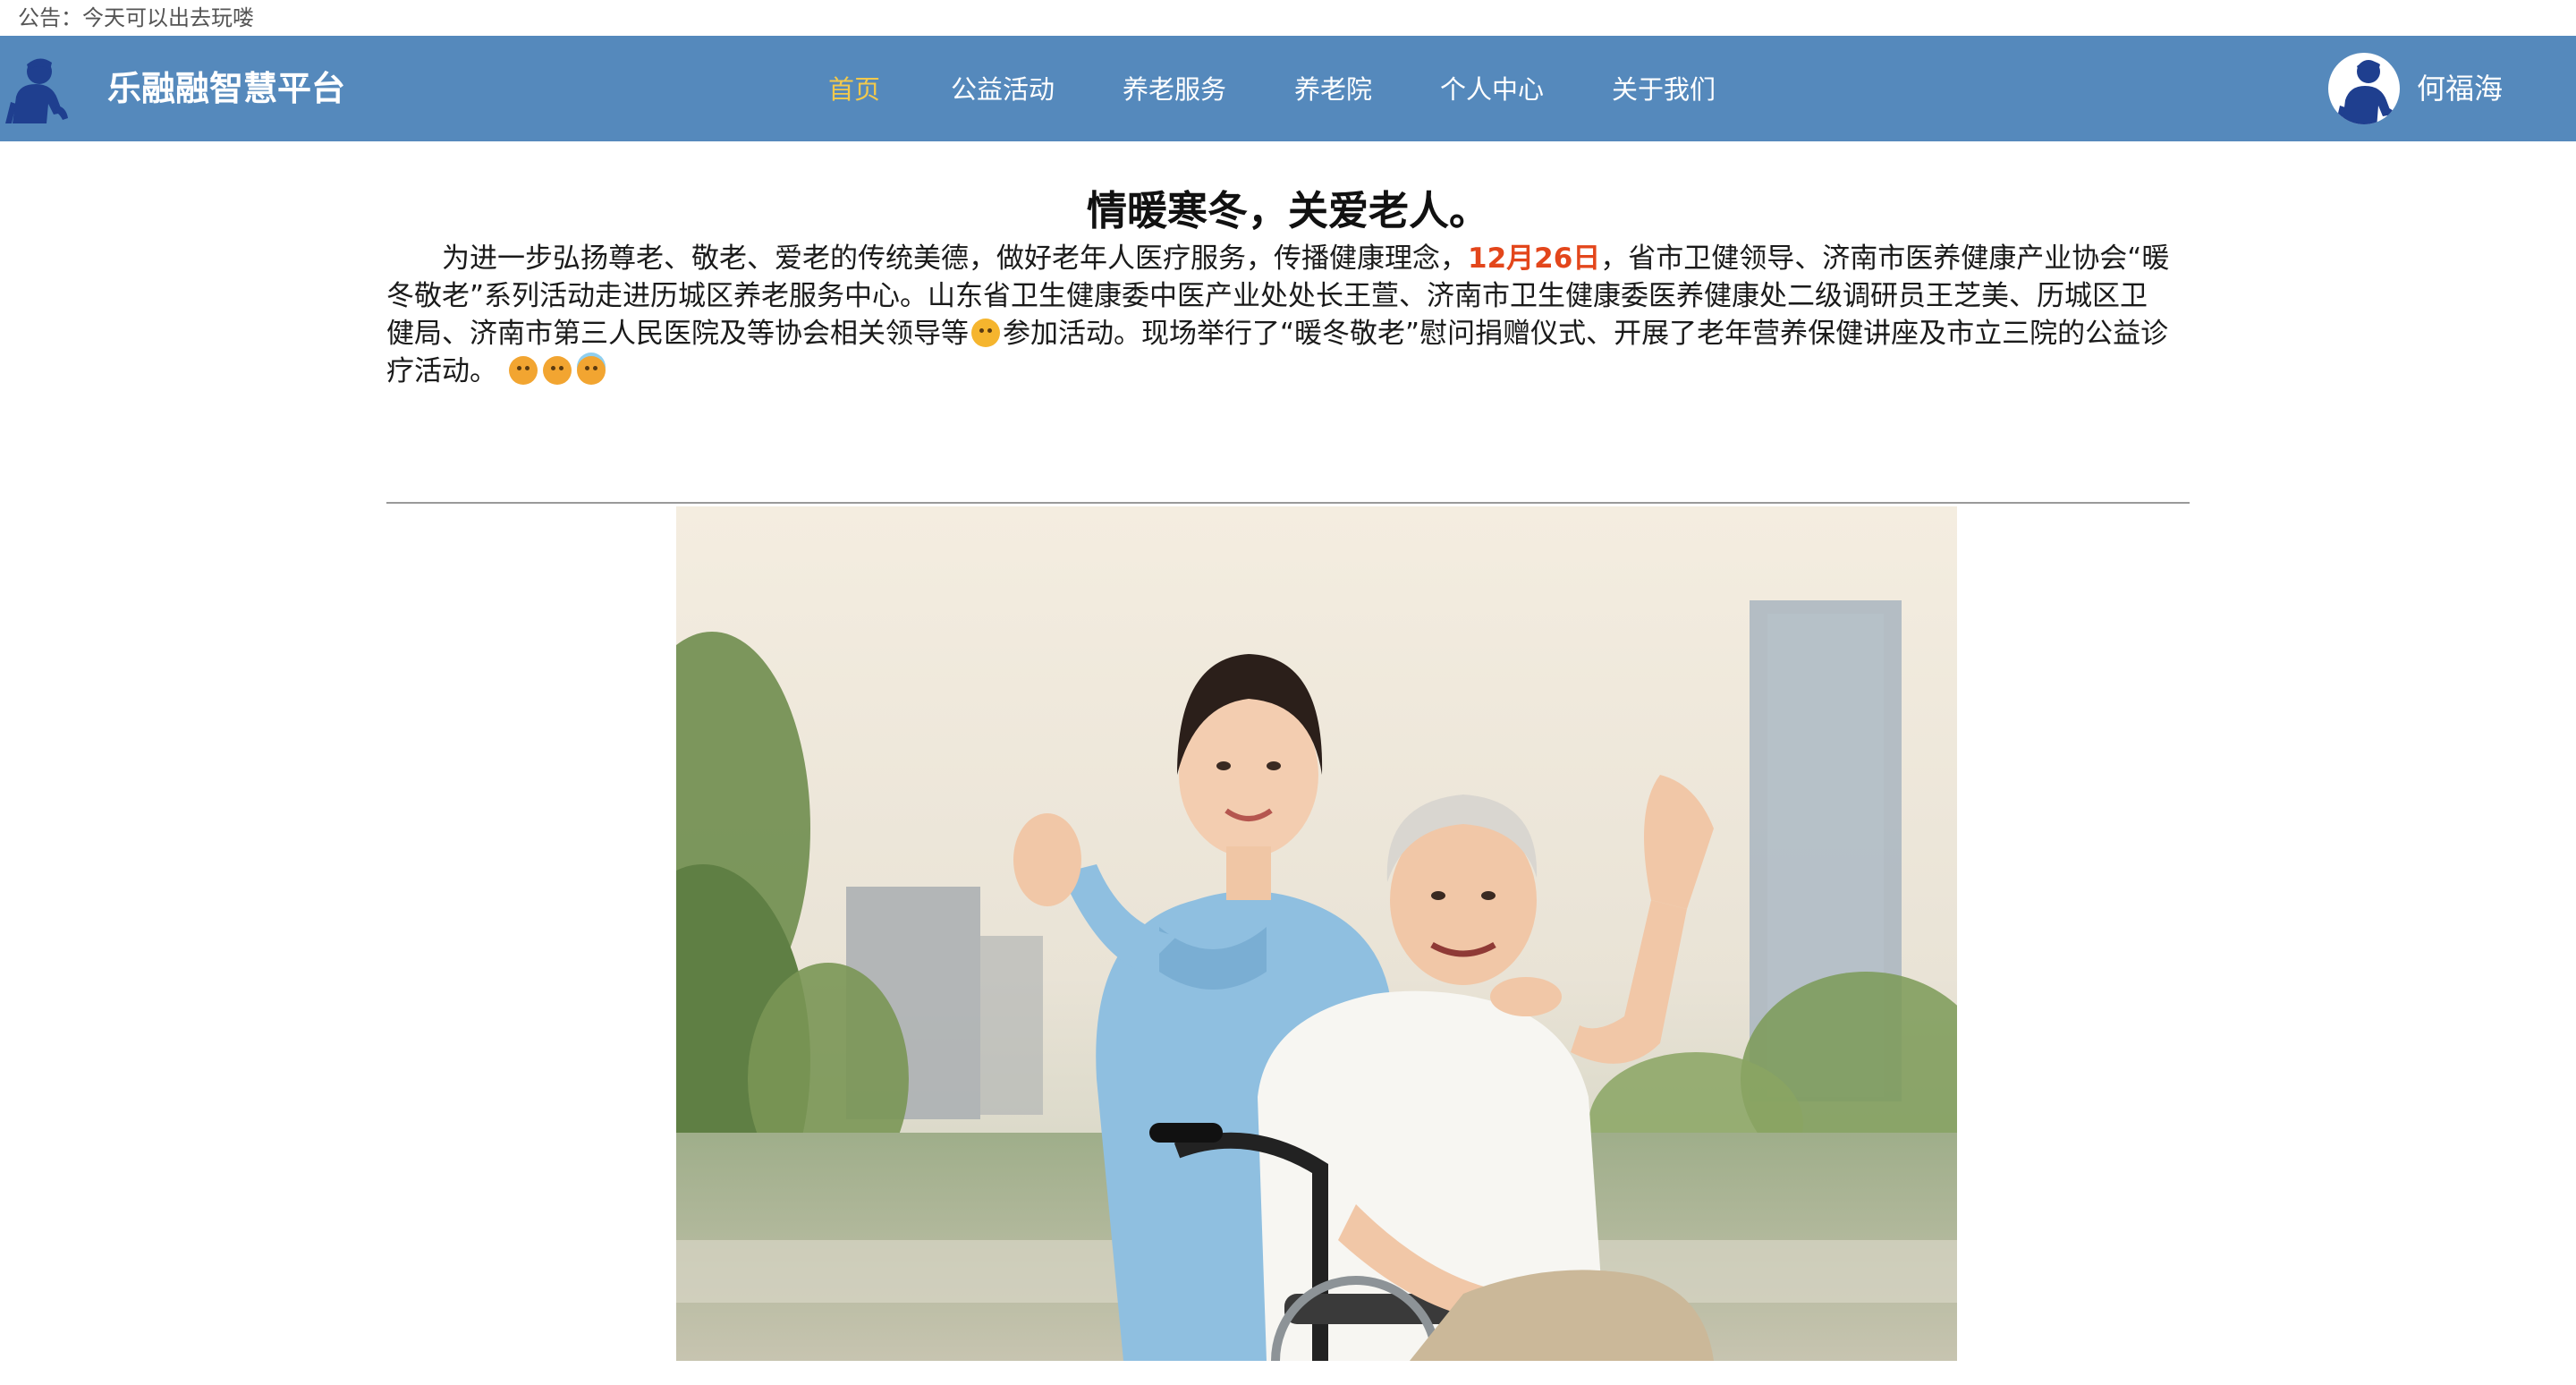 Image resolution: width=2576 pixels, height=1385 pixels. What do you see at coordinates (1288, 503) in the screenshot?
I see `content-divider` at bounding box center [1288, 503].